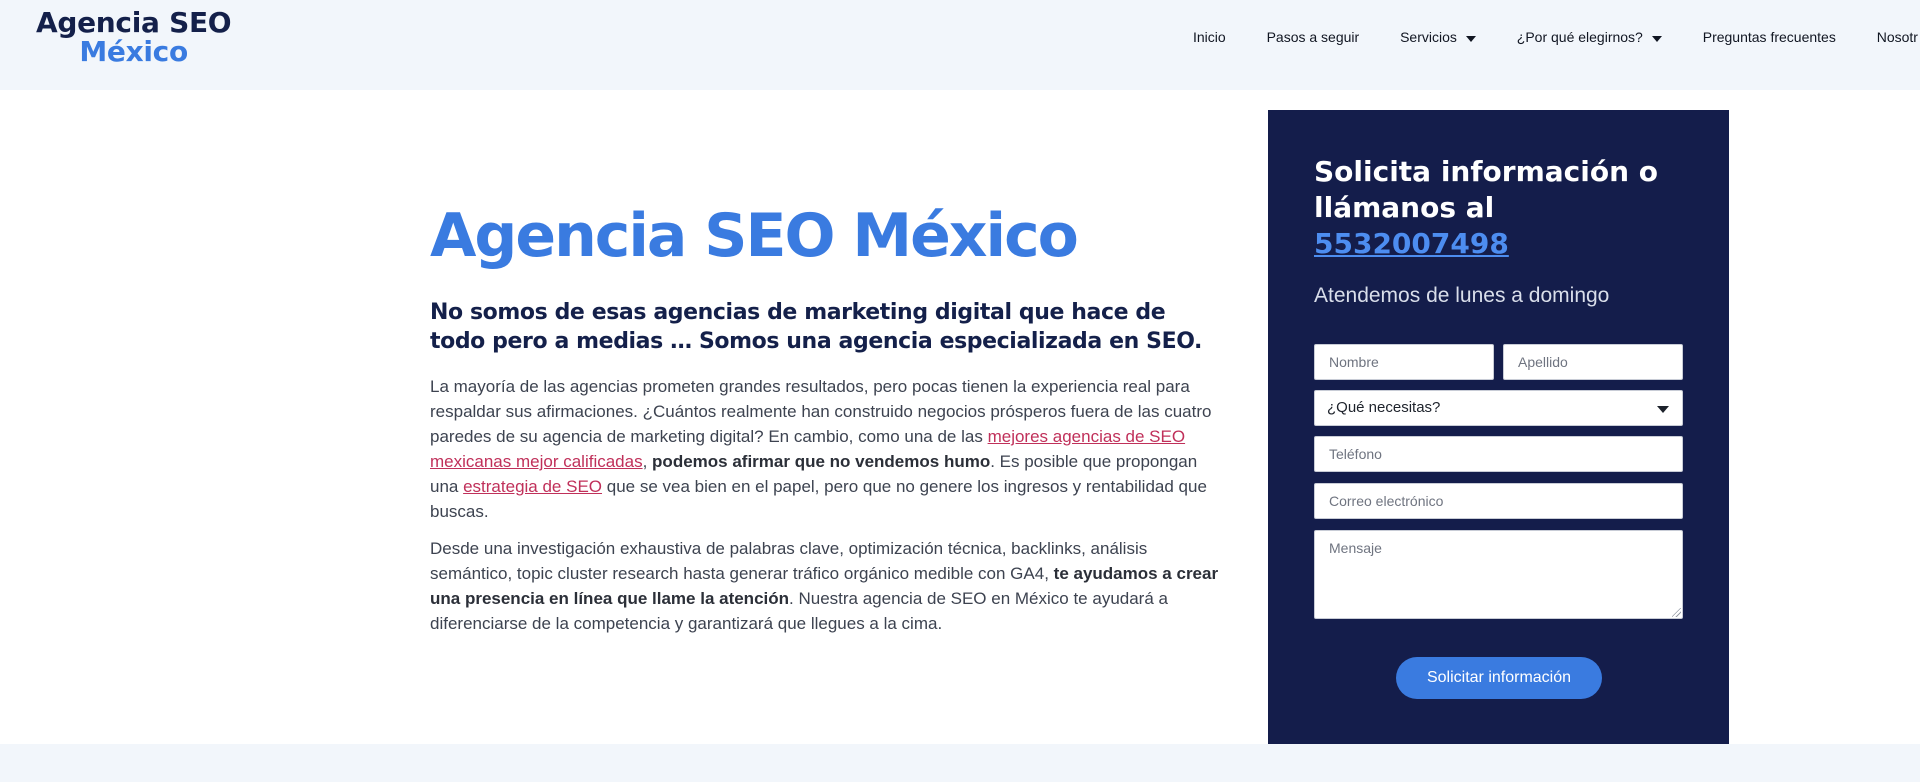 This screenshot has height=782, width=1920. I want to click on logo-line-2: México, so click(133, 52).